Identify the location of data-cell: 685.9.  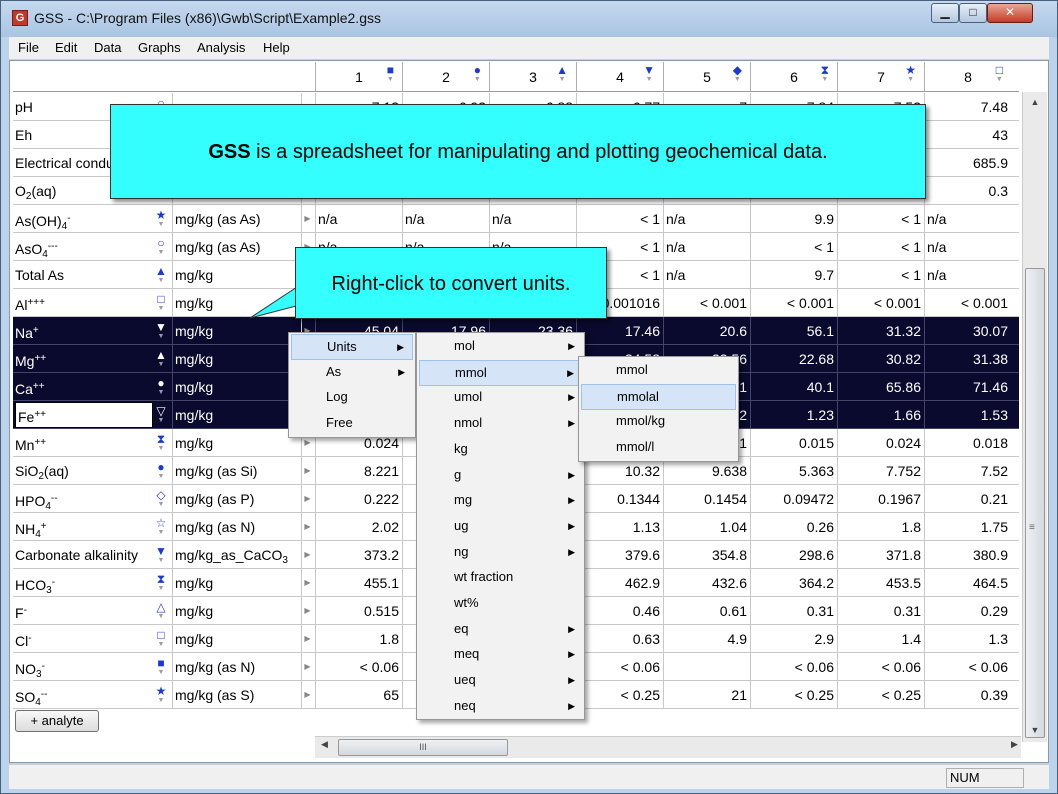
(967, 163).